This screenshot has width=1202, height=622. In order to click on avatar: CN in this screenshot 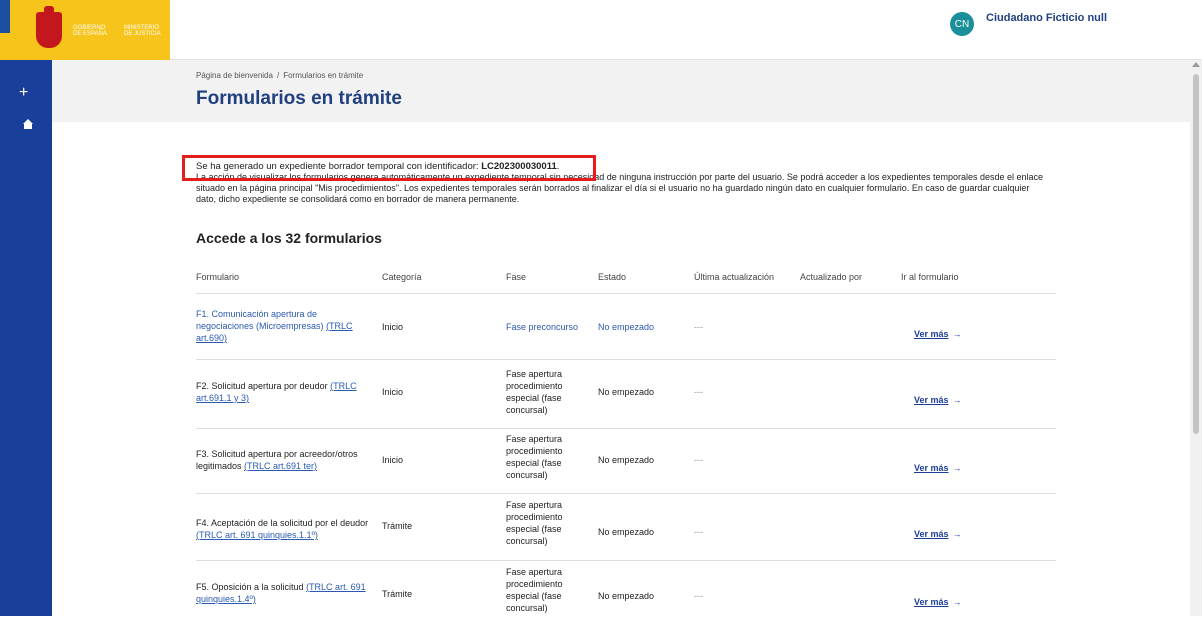, I will do `click(962, 24)`.